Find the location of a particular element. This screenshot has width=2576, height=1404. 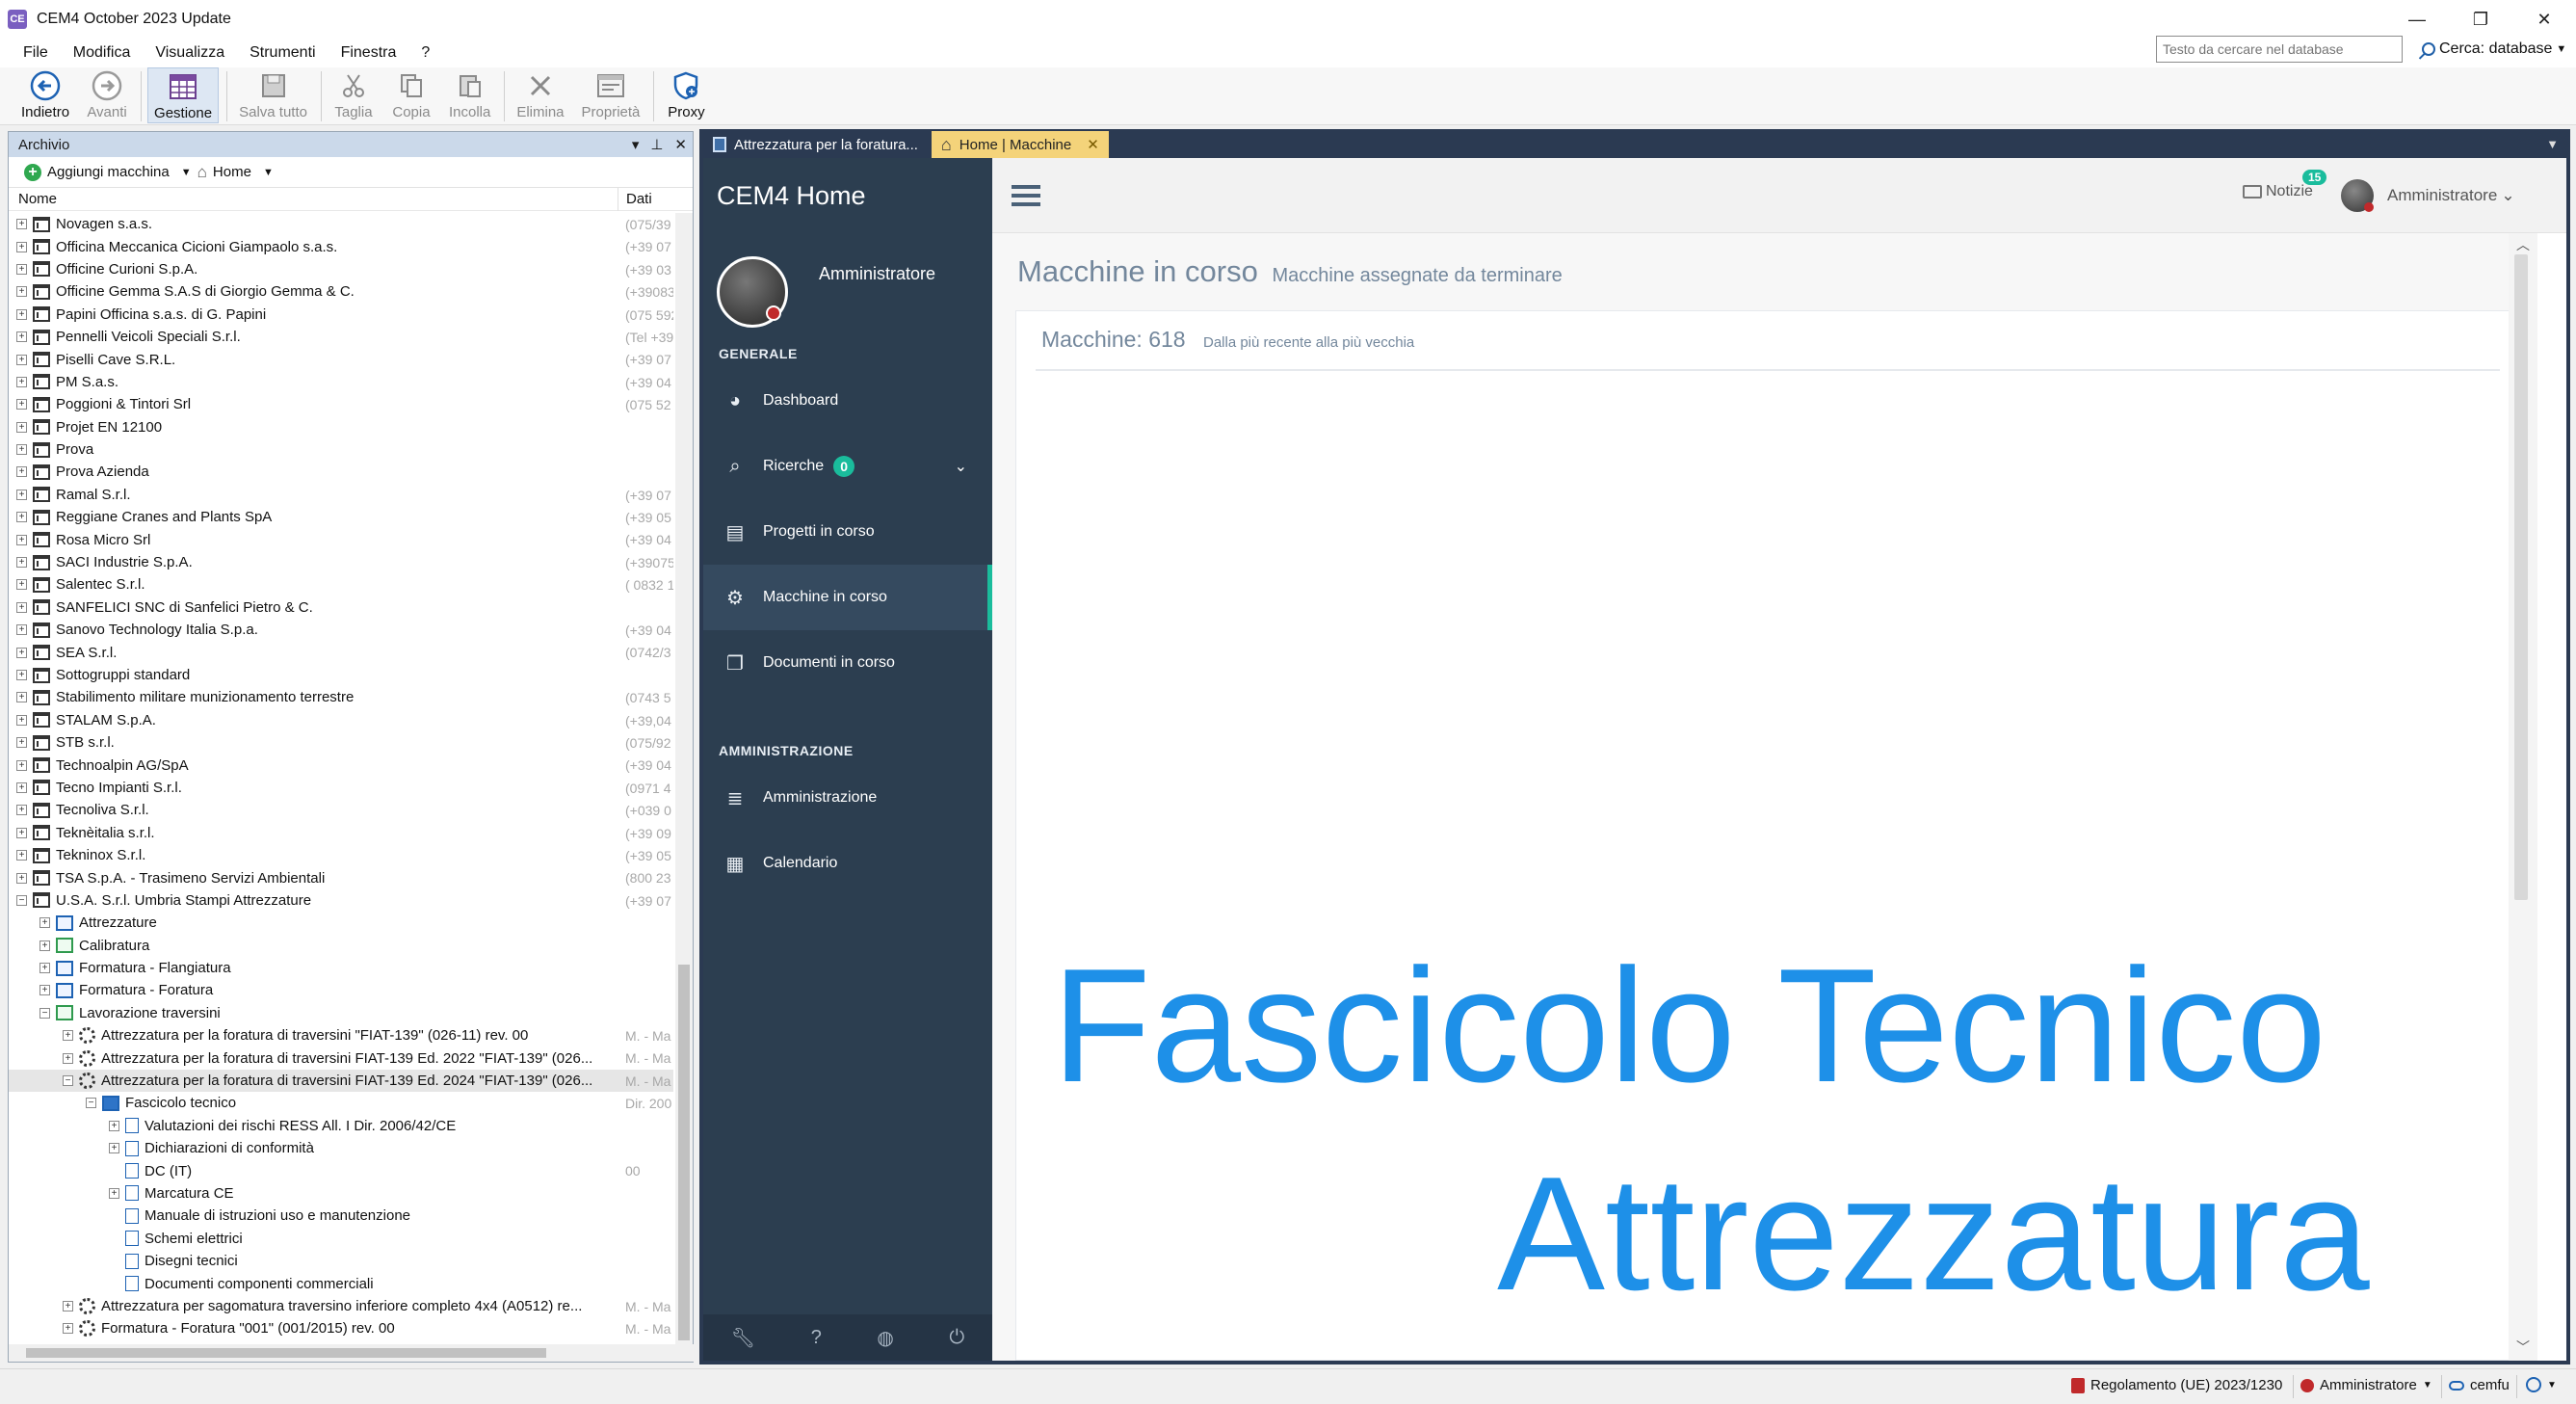

chevron-down-icon: ▼ is located at coordinates (187, 172).